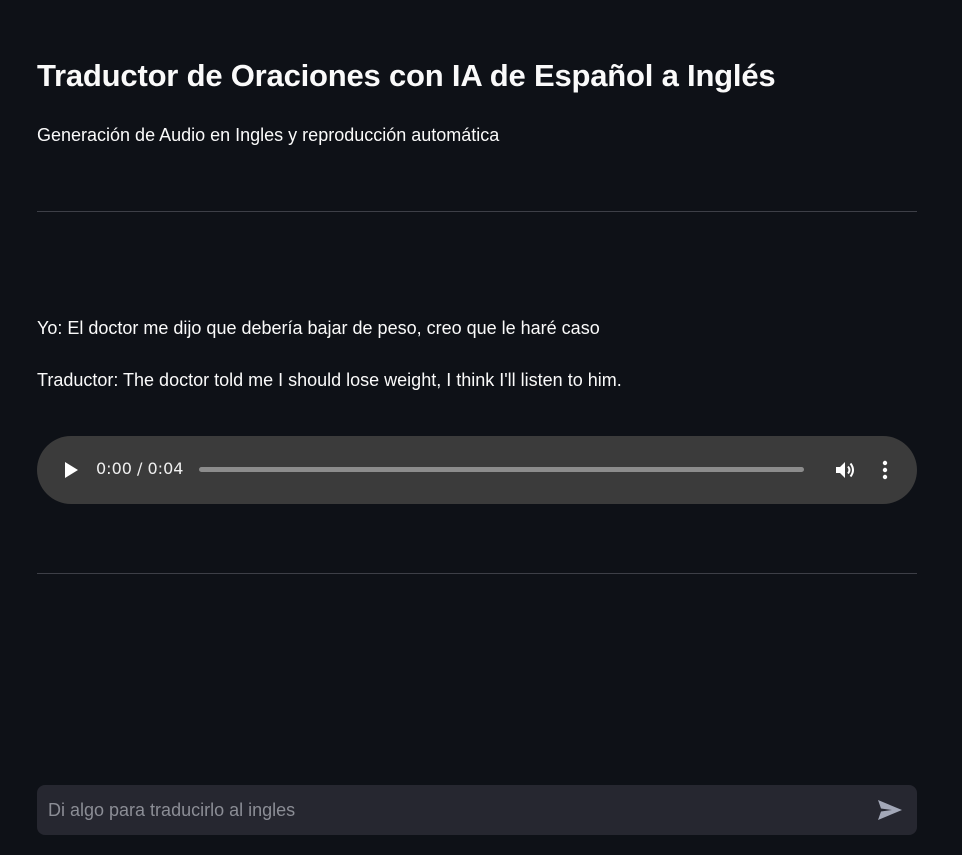 This screenshot has height=855, width=962. I want to click on volume-button, so click(845, 470).